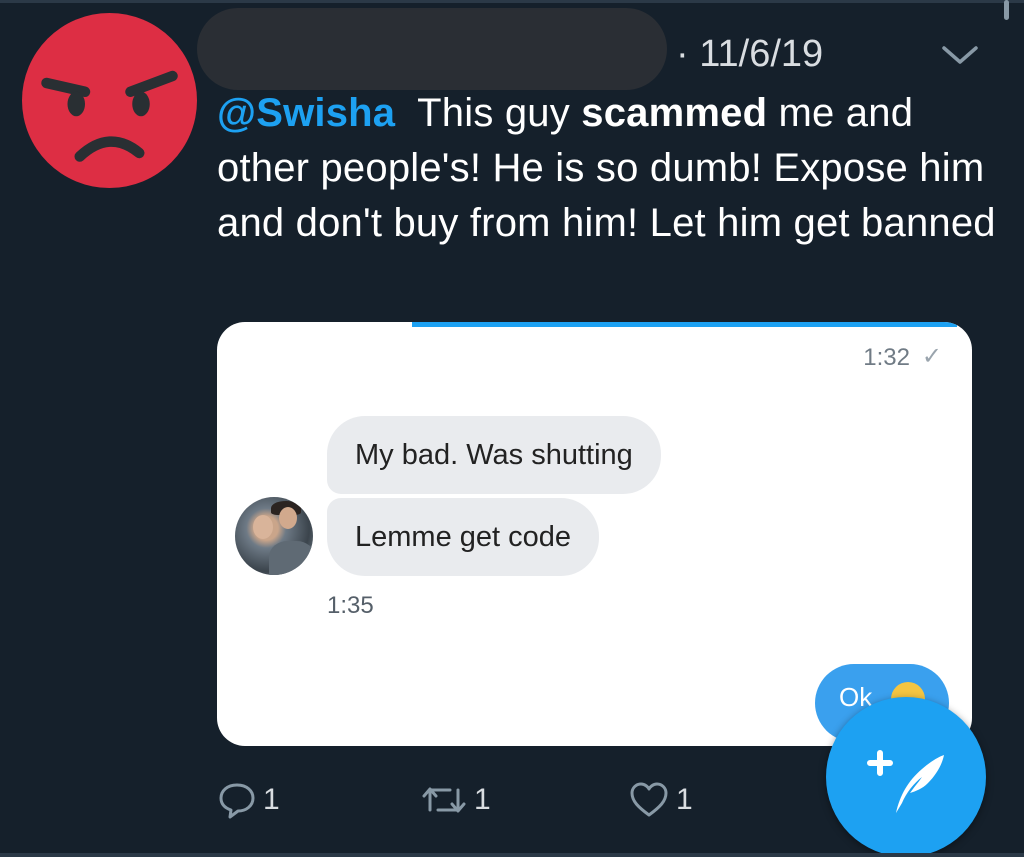 This screenshot has width=1024, height=857. Describe the element at coordinates (482, 799) in the screenshot. I see `retweet-count: 1` at that location.